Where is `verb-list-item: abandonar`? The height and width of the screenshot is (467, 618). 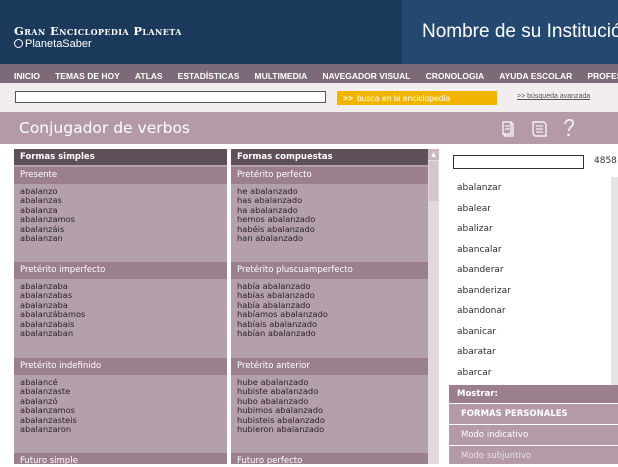
verb-list-item: abandonar is located at coordinates (484, 311).